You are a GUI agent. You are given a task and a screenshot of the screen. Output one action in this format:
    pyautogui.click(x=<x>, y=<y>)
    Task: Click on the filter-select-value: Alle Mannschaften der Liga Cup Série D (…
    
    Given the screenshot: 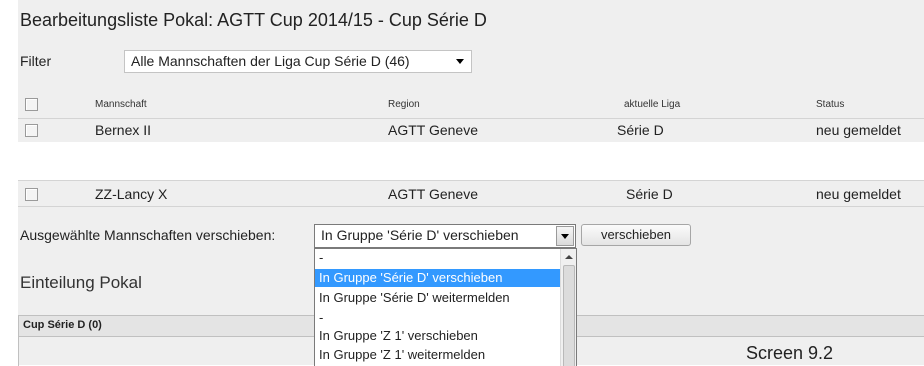 What is the action you would take?
    pyautogui.click(x=270, y=61)
    